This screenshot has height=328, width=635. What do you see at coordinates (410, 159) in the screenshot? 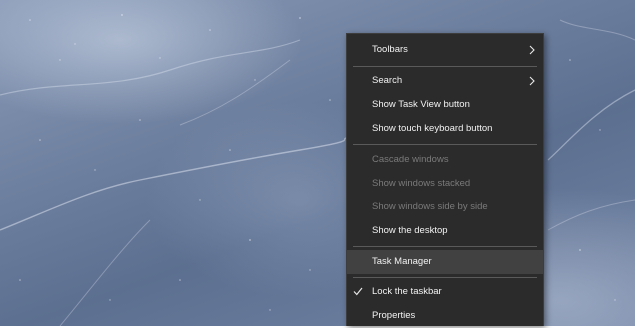
I see `menu-item-label: Cascade windows` at bounding box center [410, 159].